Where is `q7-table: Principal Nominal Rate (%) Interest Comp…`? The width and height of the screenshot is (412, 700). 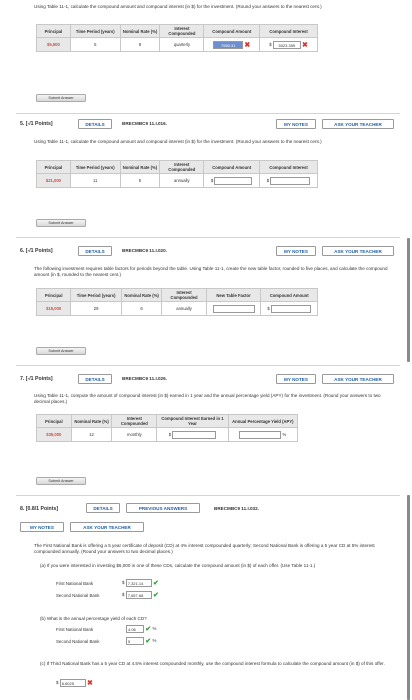
q7-table: Principal Nominal Rate (%) Interest Comp… is located at coordinates (167, 428).